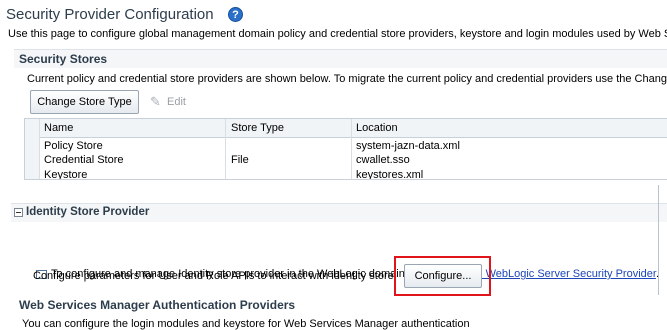  I want to click on table-row-store-type: File, so click(240, 160).